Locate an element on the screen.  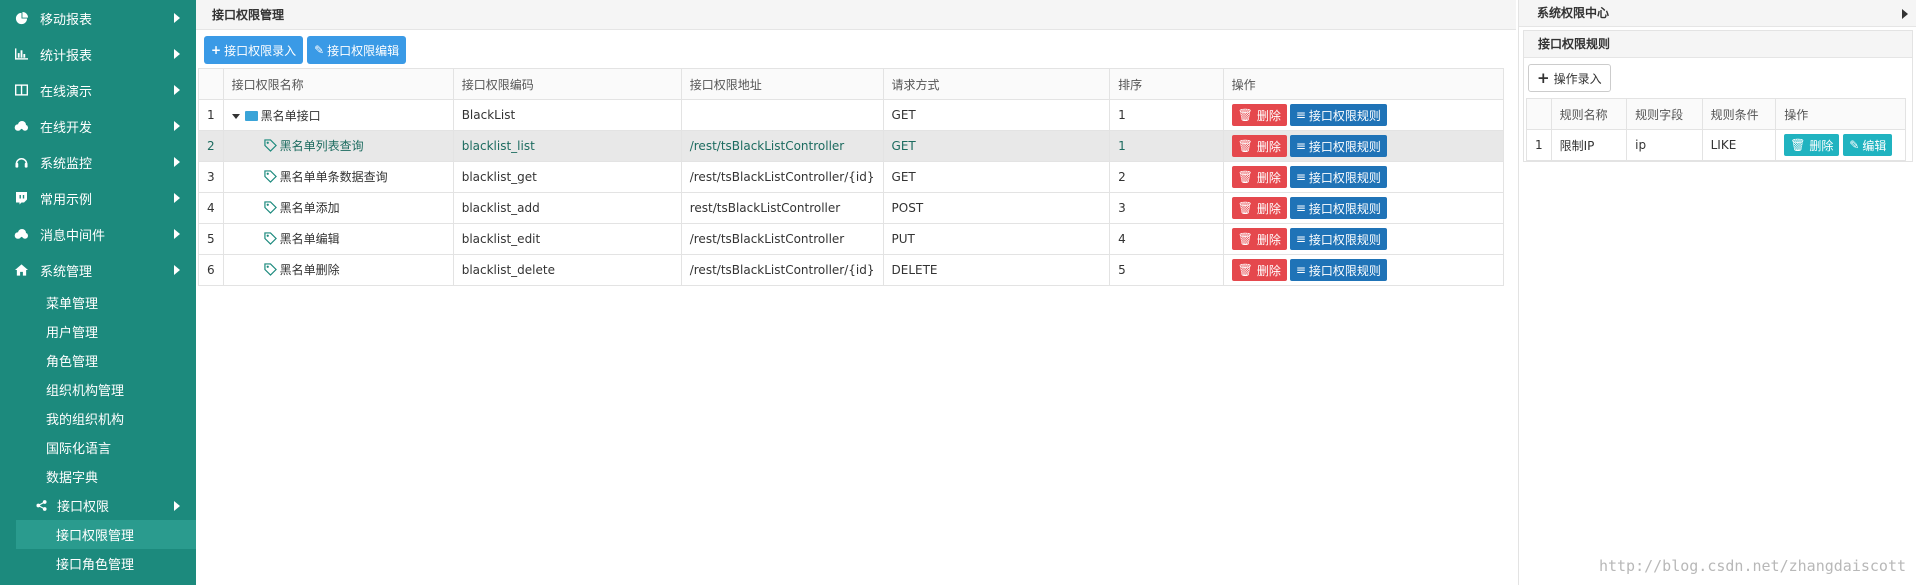
row-name: 黑名单单条数据查询 is located at coordinates (338, 177).